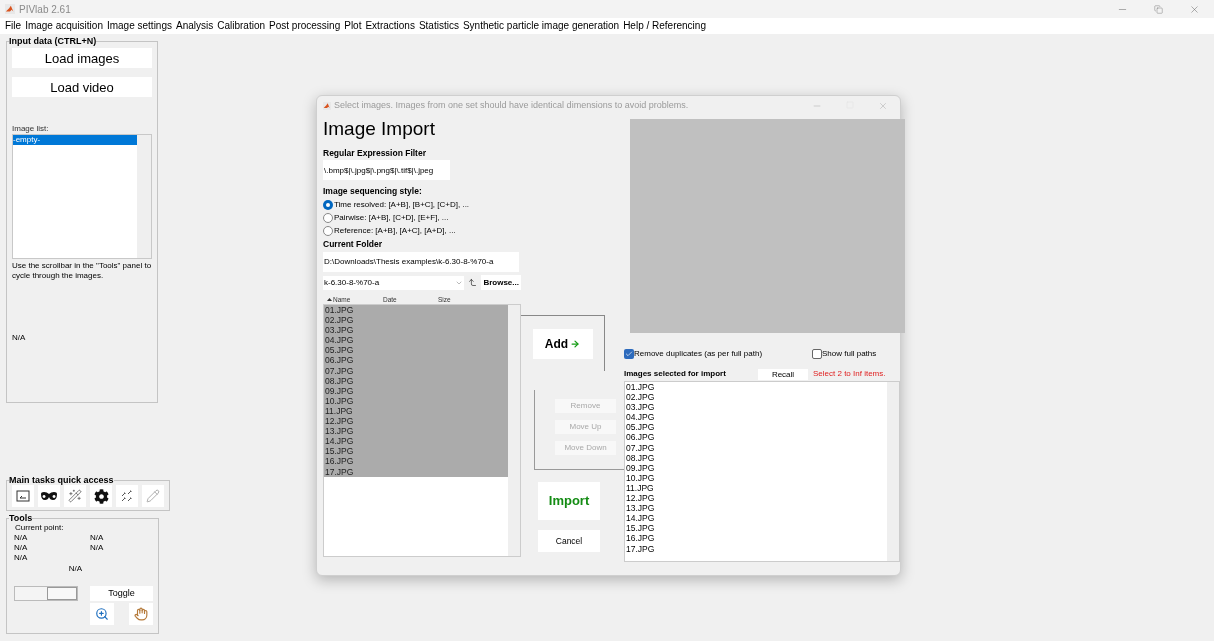 This screenshot has height=641, width=1214. What do you see at coordinates (756, 548) in the screenshot?
I see `selected-item: 17.JPG` at bounding box center [756, 548].